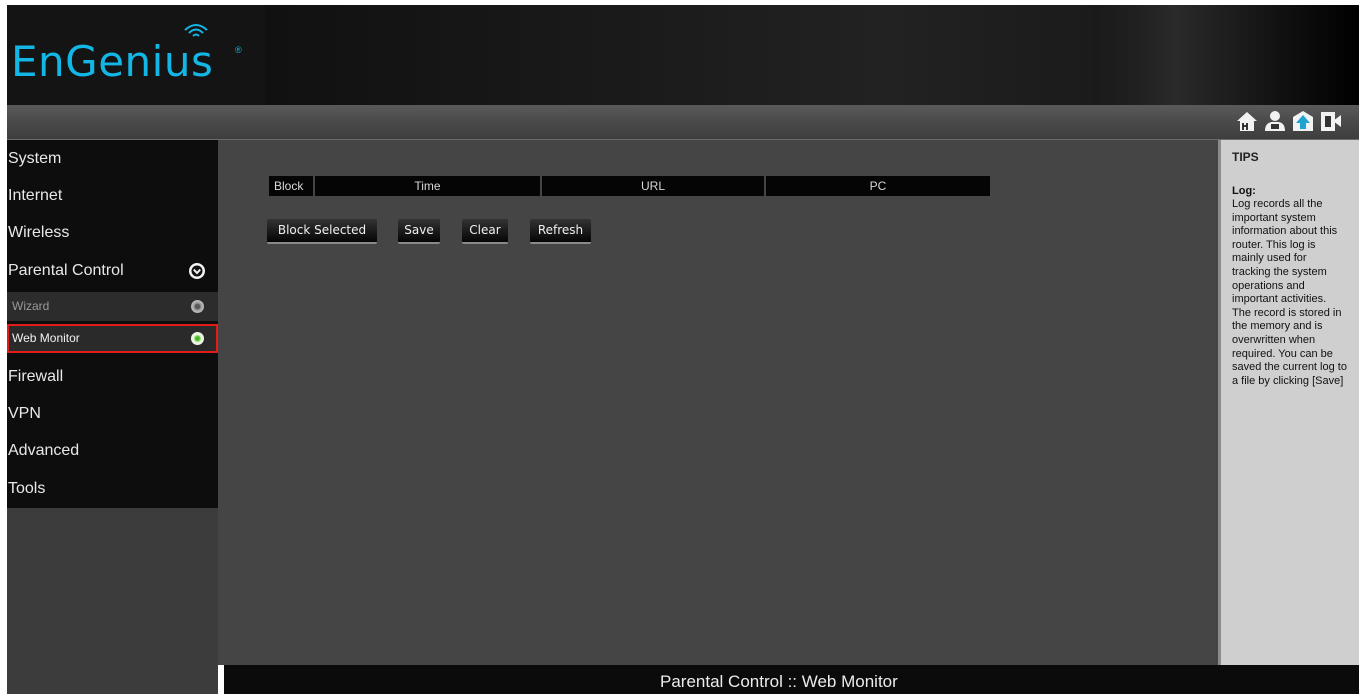  Describe the element at coordinates (112, 159) in the screenshot. I see `sidebar-item-system: System` at that location.